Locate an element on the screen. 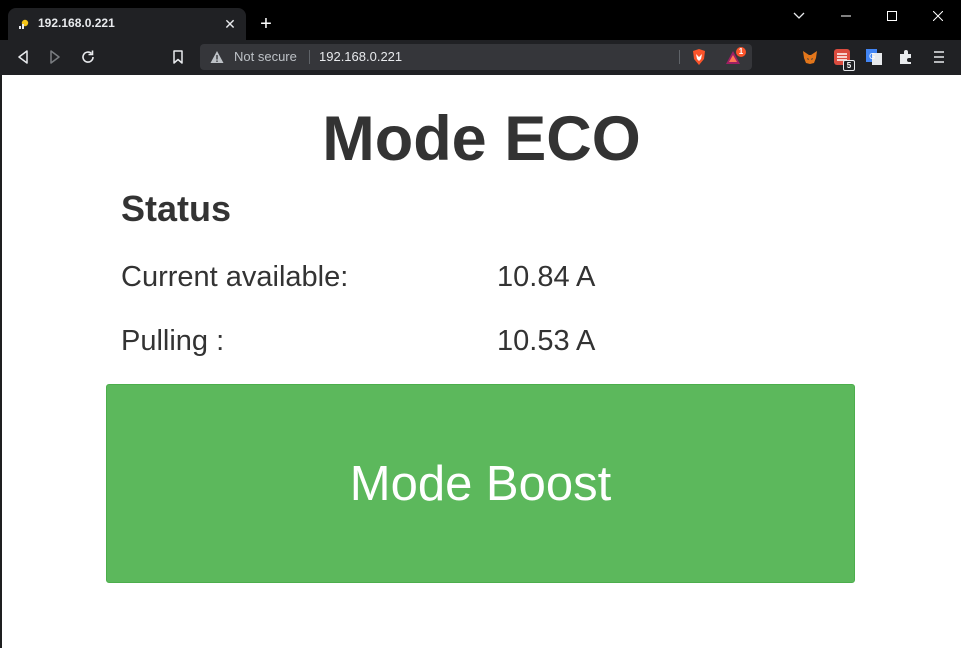 The width and height of the screenshot is (961, 648). svg-text: G is located at coordinates (872, 56).